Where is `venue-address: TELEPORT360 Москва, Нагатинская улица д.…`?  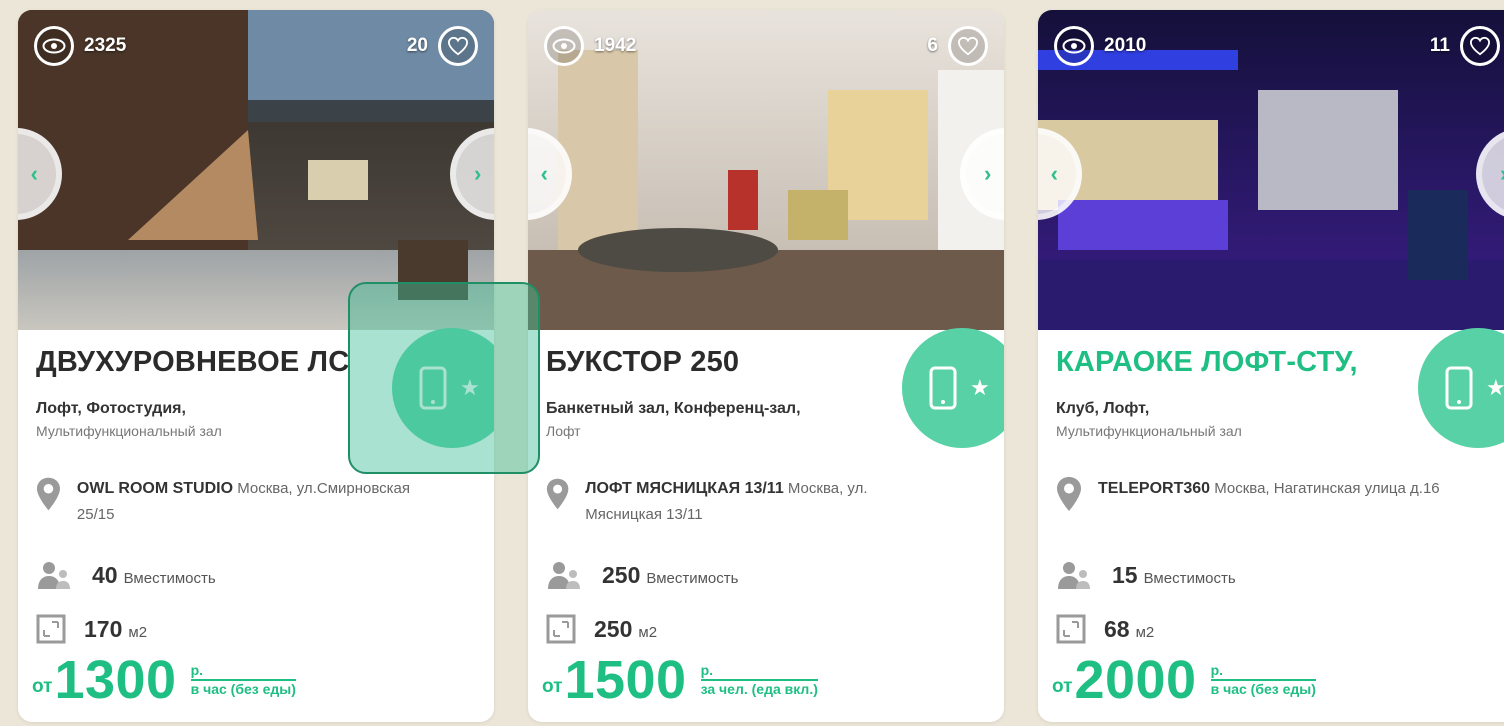
venue-address: TELEPORT360 Москва, Нагатинская улица д.… is located at coordinates (1256, 494).